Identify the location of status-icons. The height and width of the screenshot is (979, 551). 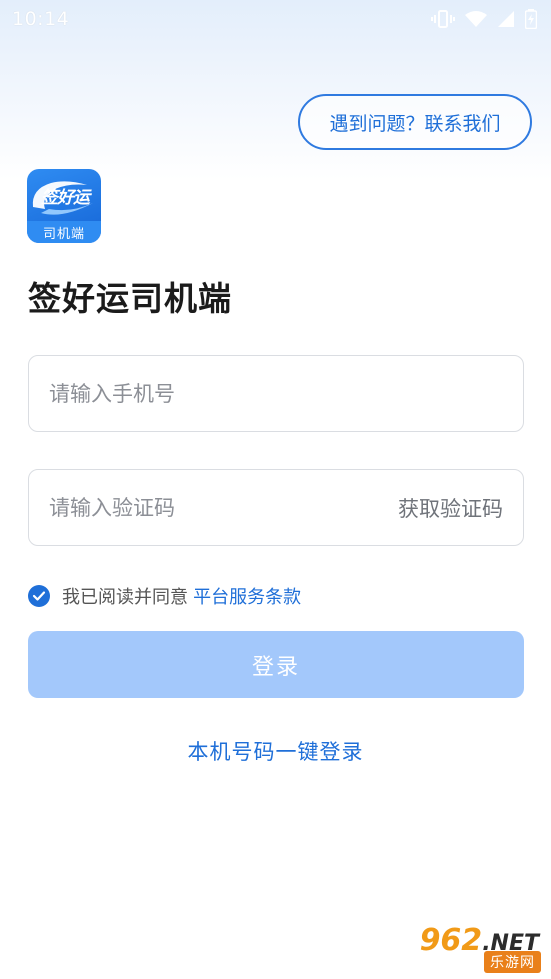
(484, 19).